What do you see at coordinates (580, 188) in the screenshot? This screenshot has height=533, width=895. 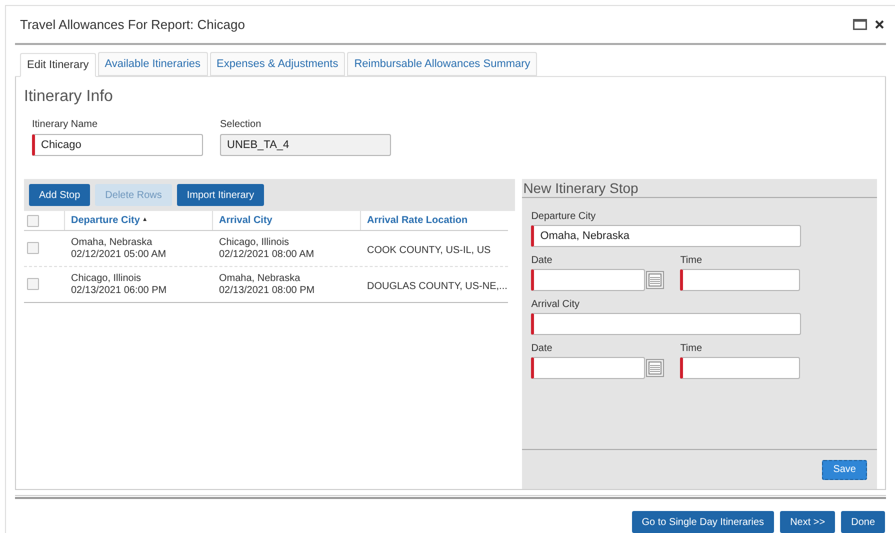 I see `panel-heading: New Itinerary Stop` at bounding box center [580, 188].